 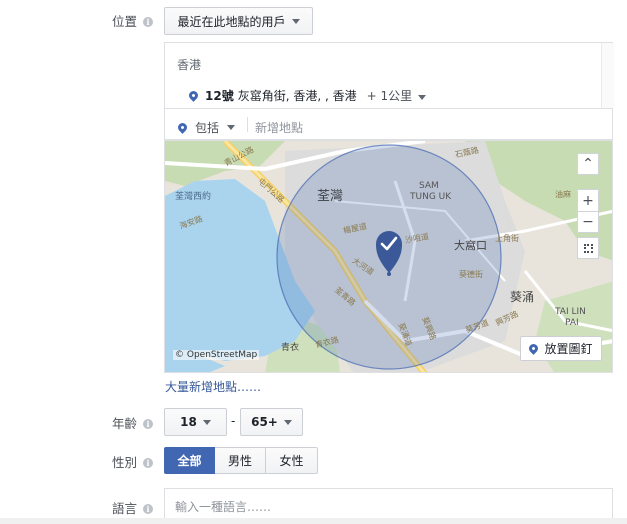 What do you see at coordinates (429, 186) in the screenshot?
I see `map-label-sam-tung-uk-1: SAM` at bounding box center [429, 186].